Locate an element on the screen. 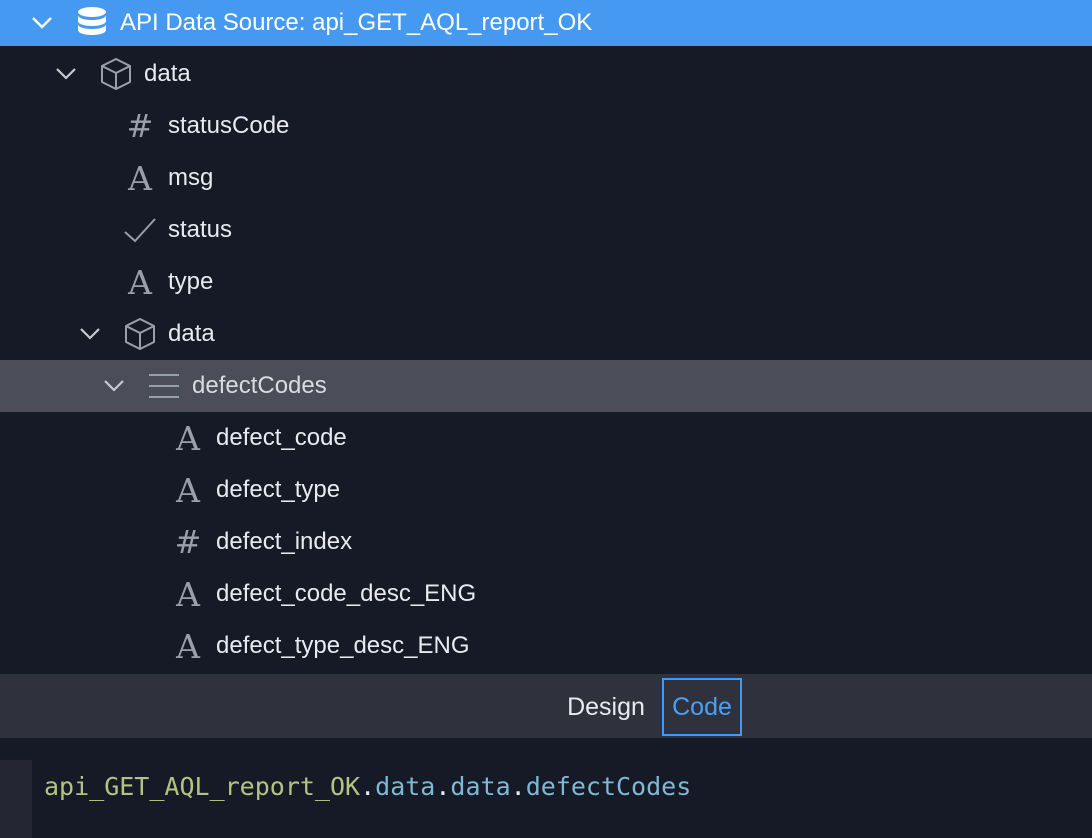 The width and height of the screenshot is (1092, 838). tree-item-label: defect_code is located at coordinates (281, 437).